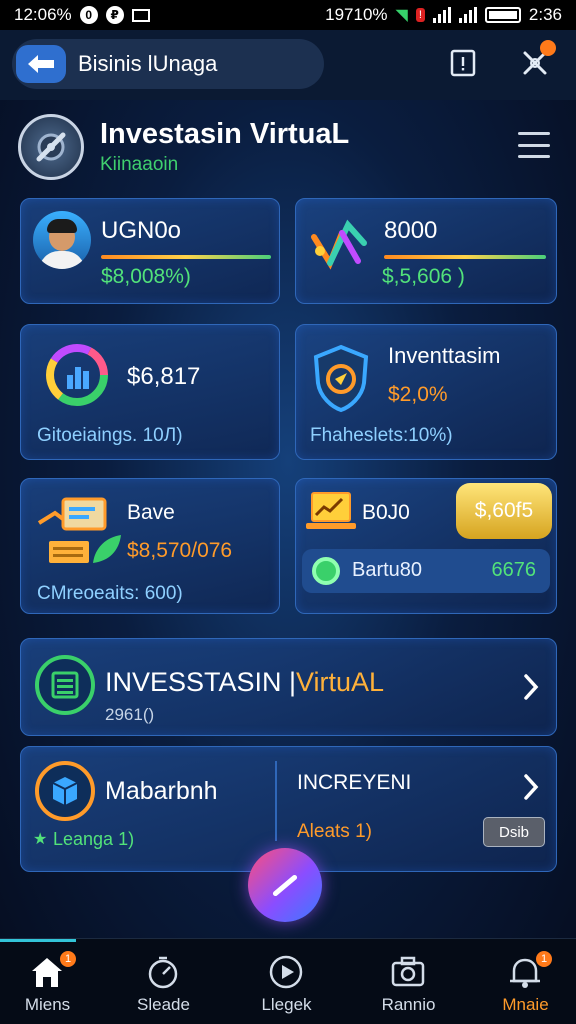 The width and height of the screenshot is (576, 1024). Describe the element at coordinates (150, 251) in the screenshot. I see `profile-card: UGN0o $8,008%)` at that location.